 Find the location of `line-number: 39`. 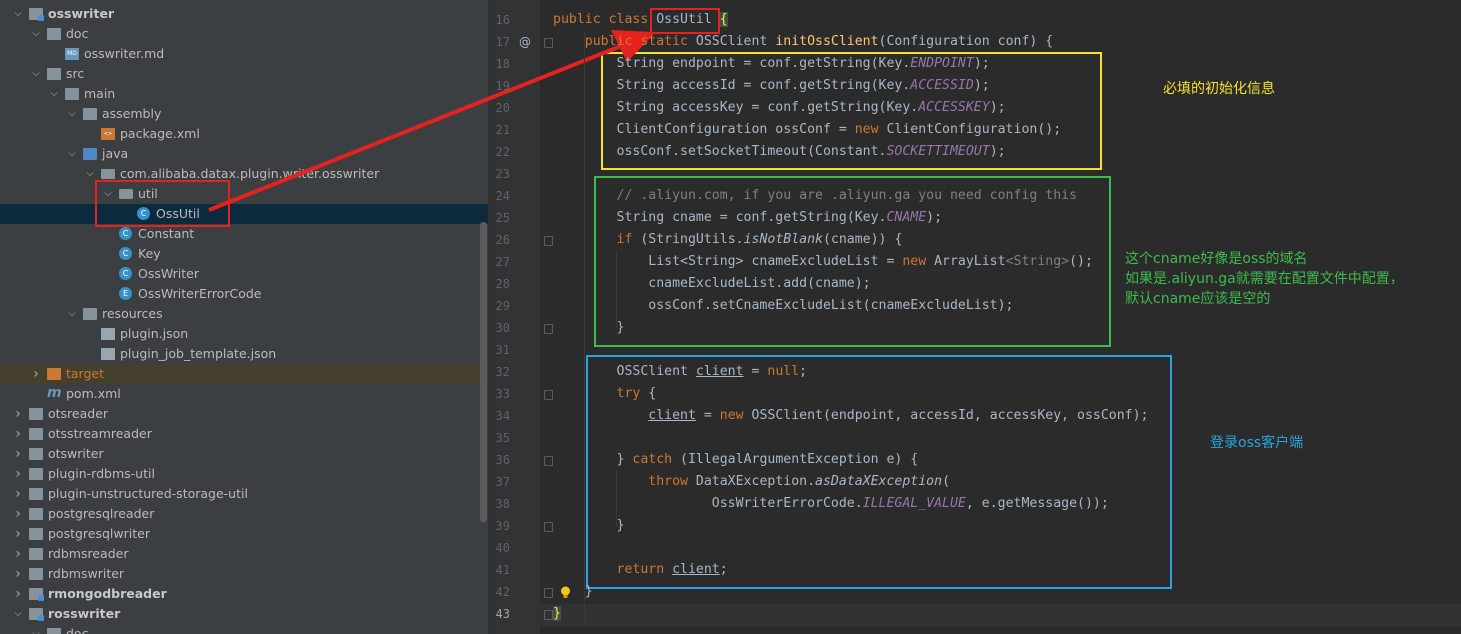

line-number: 39 is located at coordinates (502, 526).